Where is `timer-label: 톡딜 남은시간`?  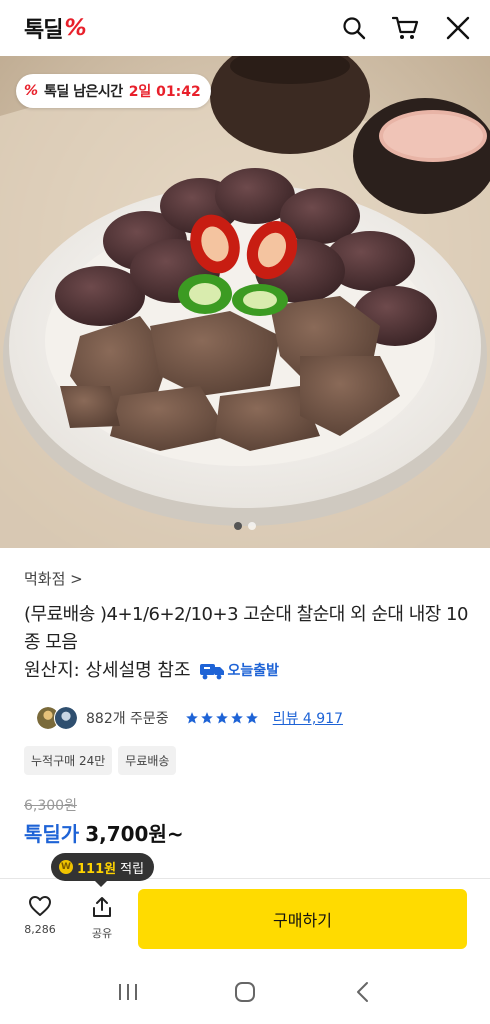
timer-label: 톡딜 남은시간 is located at coordinates (83, 92).